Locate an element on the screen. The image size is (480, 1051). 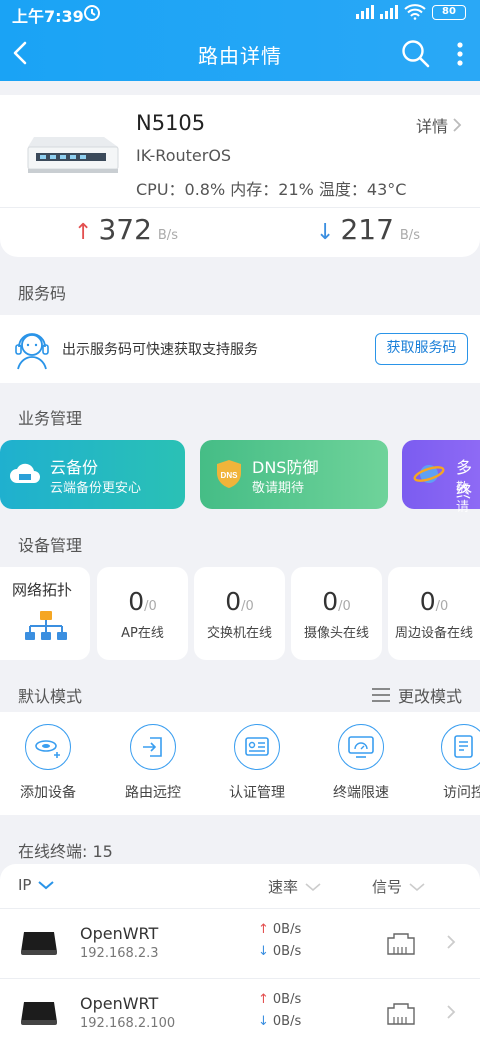
tile-multi-terminal: 多终 敬请 is located at coordinates (441, 477).